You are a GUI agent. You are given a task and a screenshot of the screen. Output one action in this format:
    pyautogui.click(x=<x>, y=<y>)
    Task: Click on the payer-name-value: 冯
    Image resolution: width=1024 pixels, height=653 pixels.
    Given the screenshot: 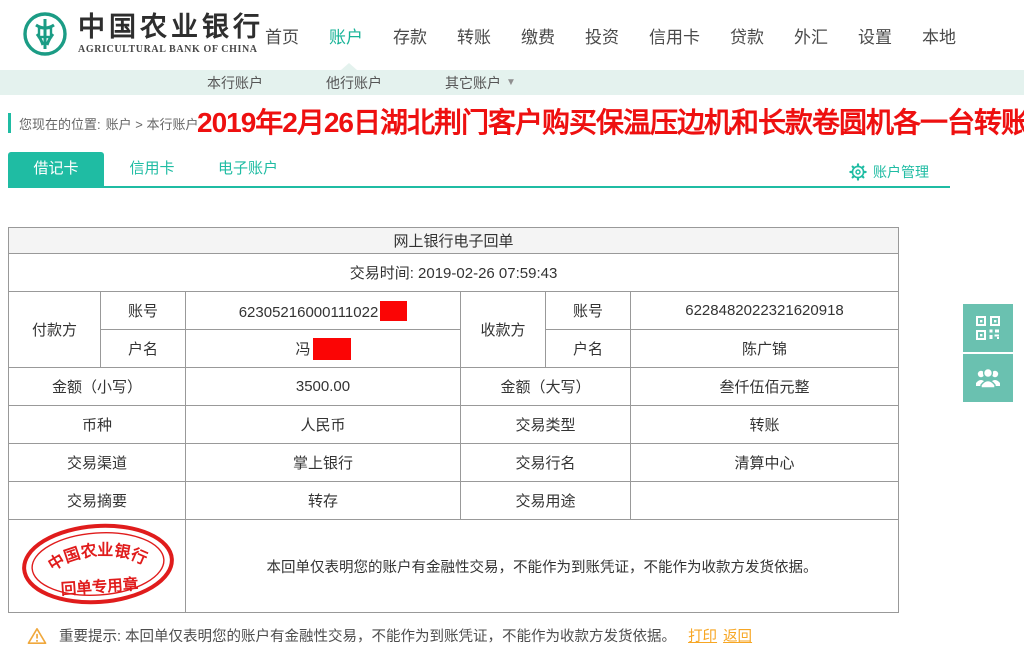 What is the action you would take?
    pyautogui.click(x=323, y=348)
    